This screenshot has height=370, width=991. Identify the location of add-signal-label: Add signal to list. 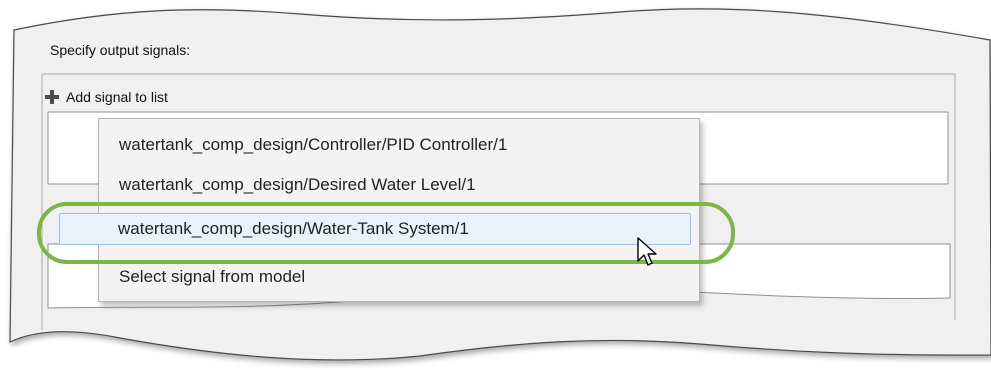
(117, 97).